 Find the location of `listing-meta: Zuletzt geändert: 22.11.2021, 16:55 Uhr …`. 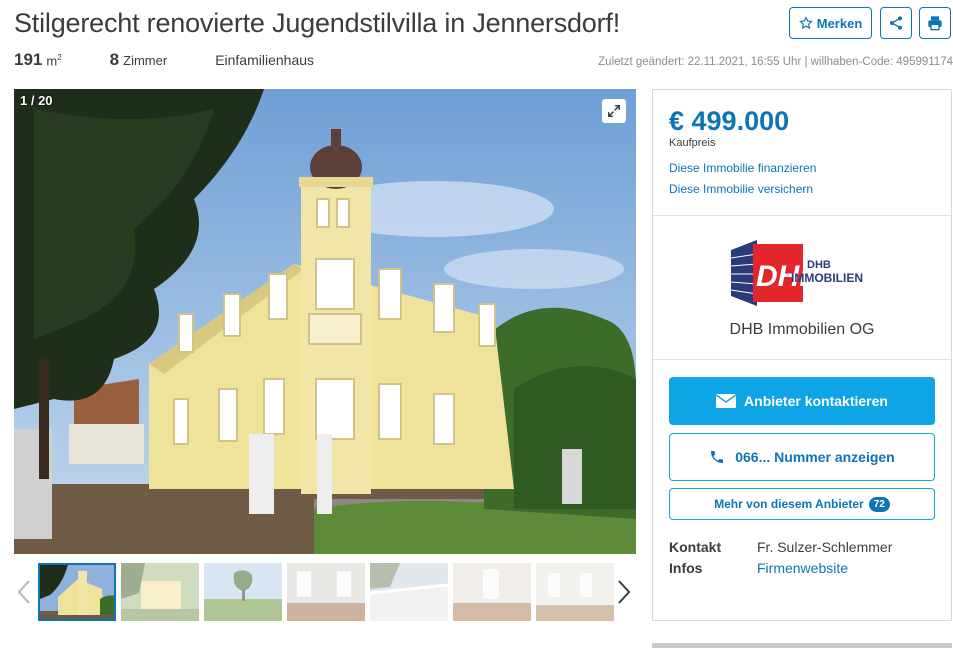

listing-meta: Zuletzt geändert: 22.11.2021, 16:55 Uhr … is located at coordinates (775, 62).